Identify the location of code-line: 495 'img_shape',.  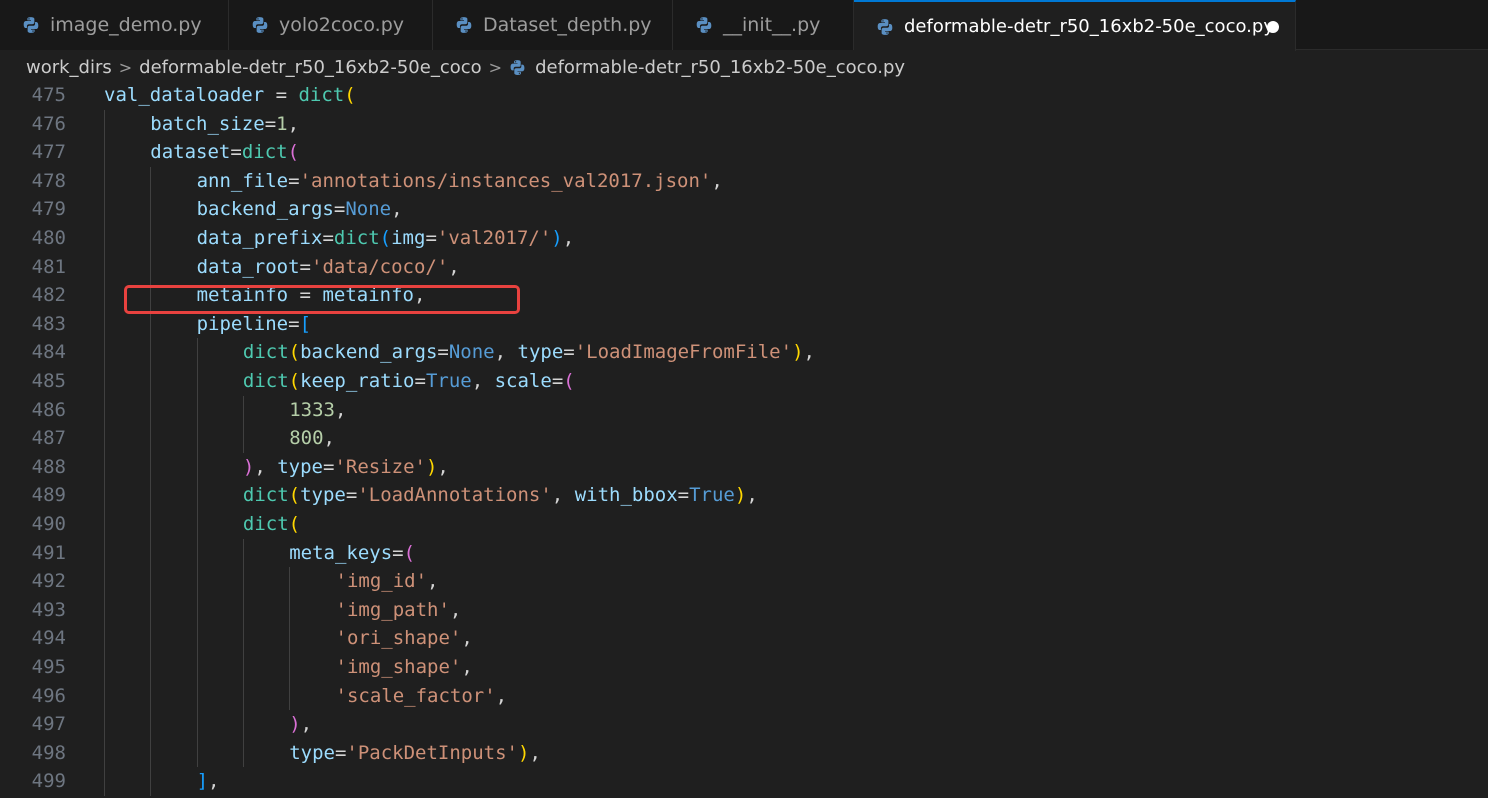
(744, 667).